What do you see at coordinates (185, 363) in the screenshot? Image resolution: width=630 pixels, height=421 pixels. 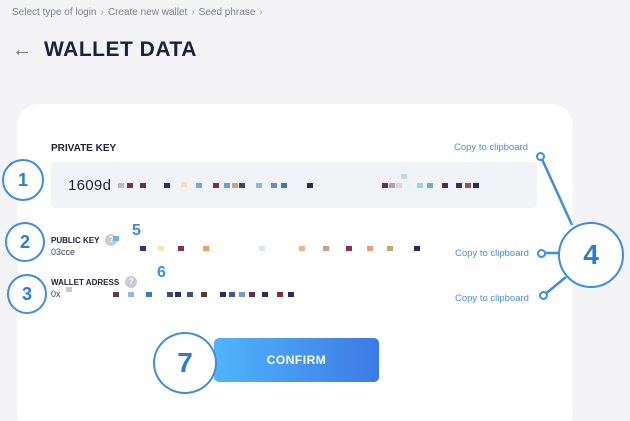 I see `marker-7: 7` at bounding box center [185, 363].